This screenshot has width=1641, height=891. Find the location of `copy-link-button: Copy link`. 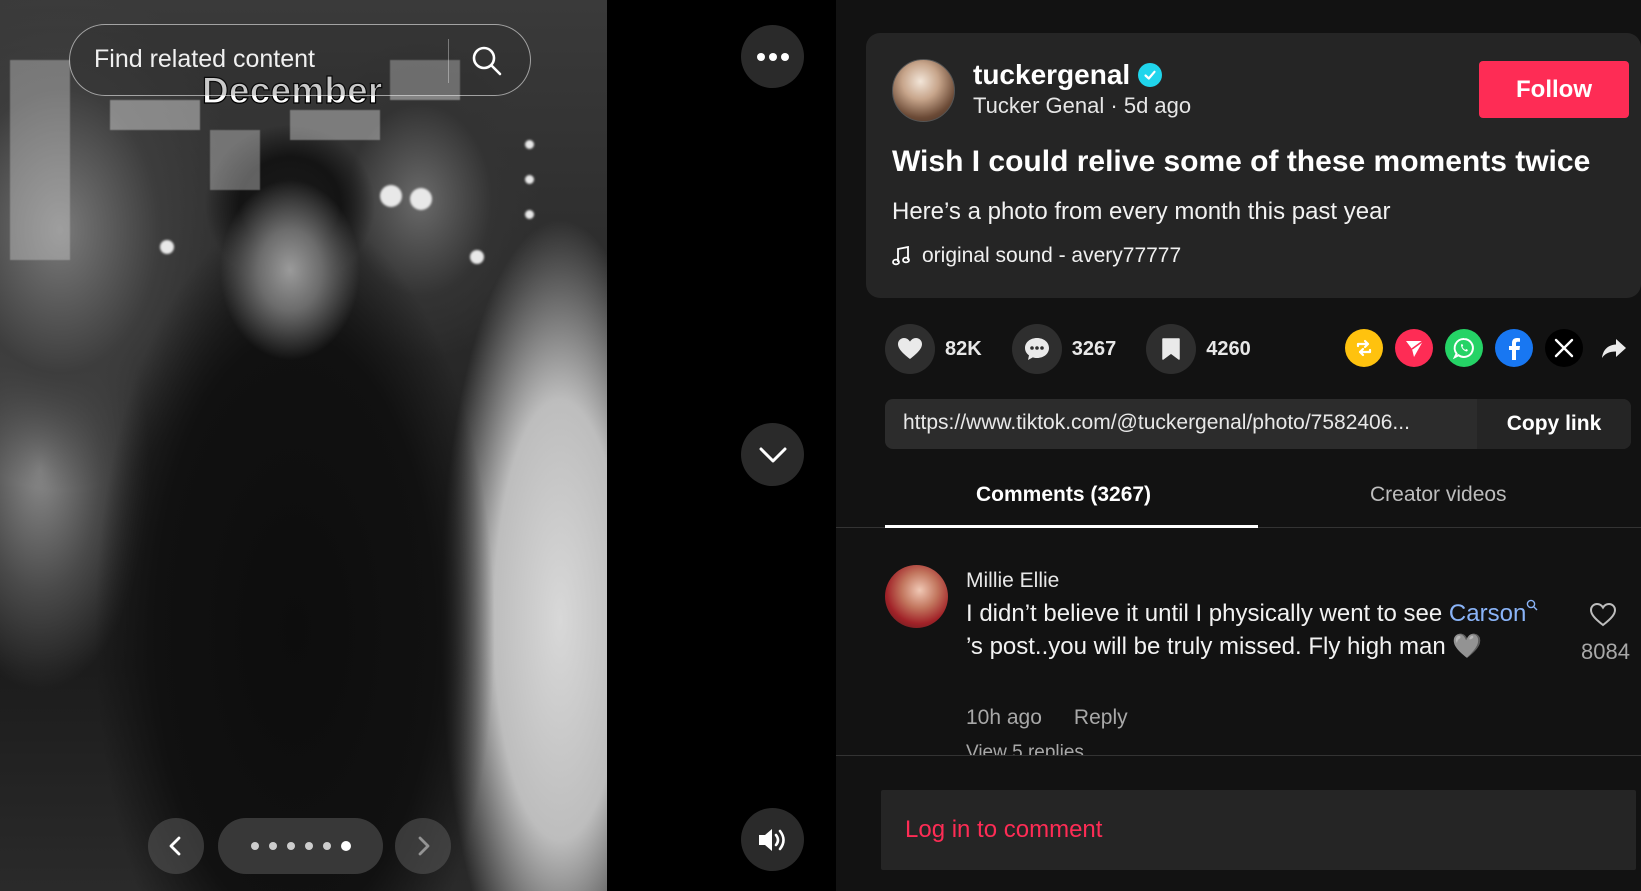

copy-link-button: Copy link is located at coordinates (1554, 424).